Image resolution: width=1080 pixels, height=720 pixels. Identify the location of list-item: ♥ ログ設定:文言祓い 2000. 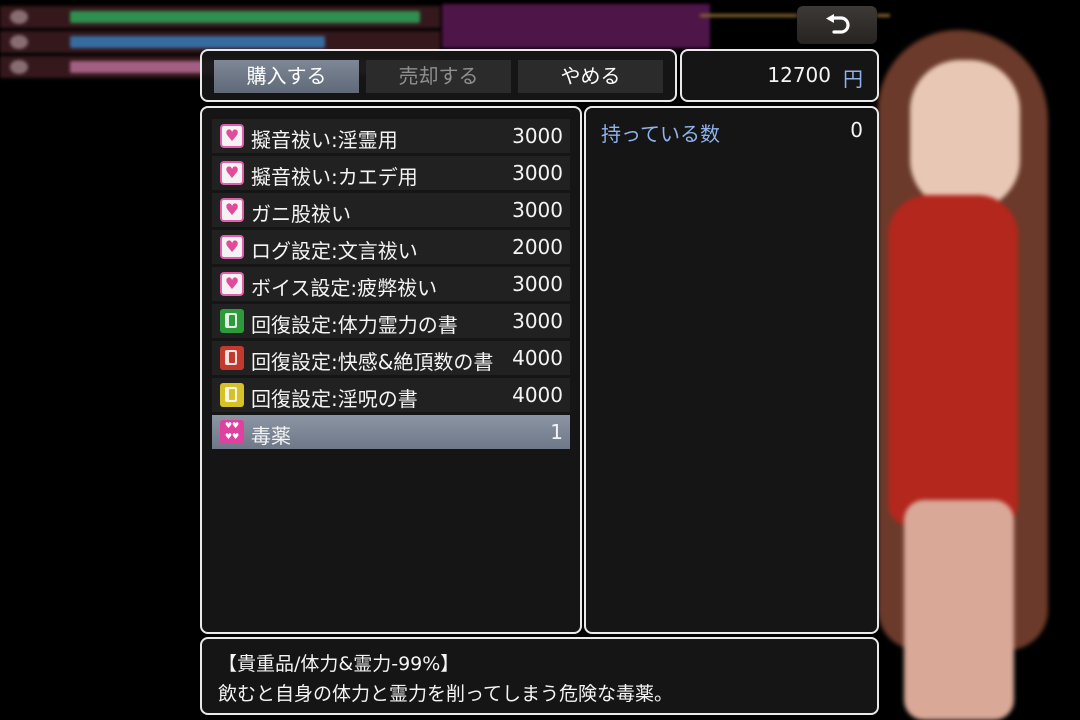
(391, 247).